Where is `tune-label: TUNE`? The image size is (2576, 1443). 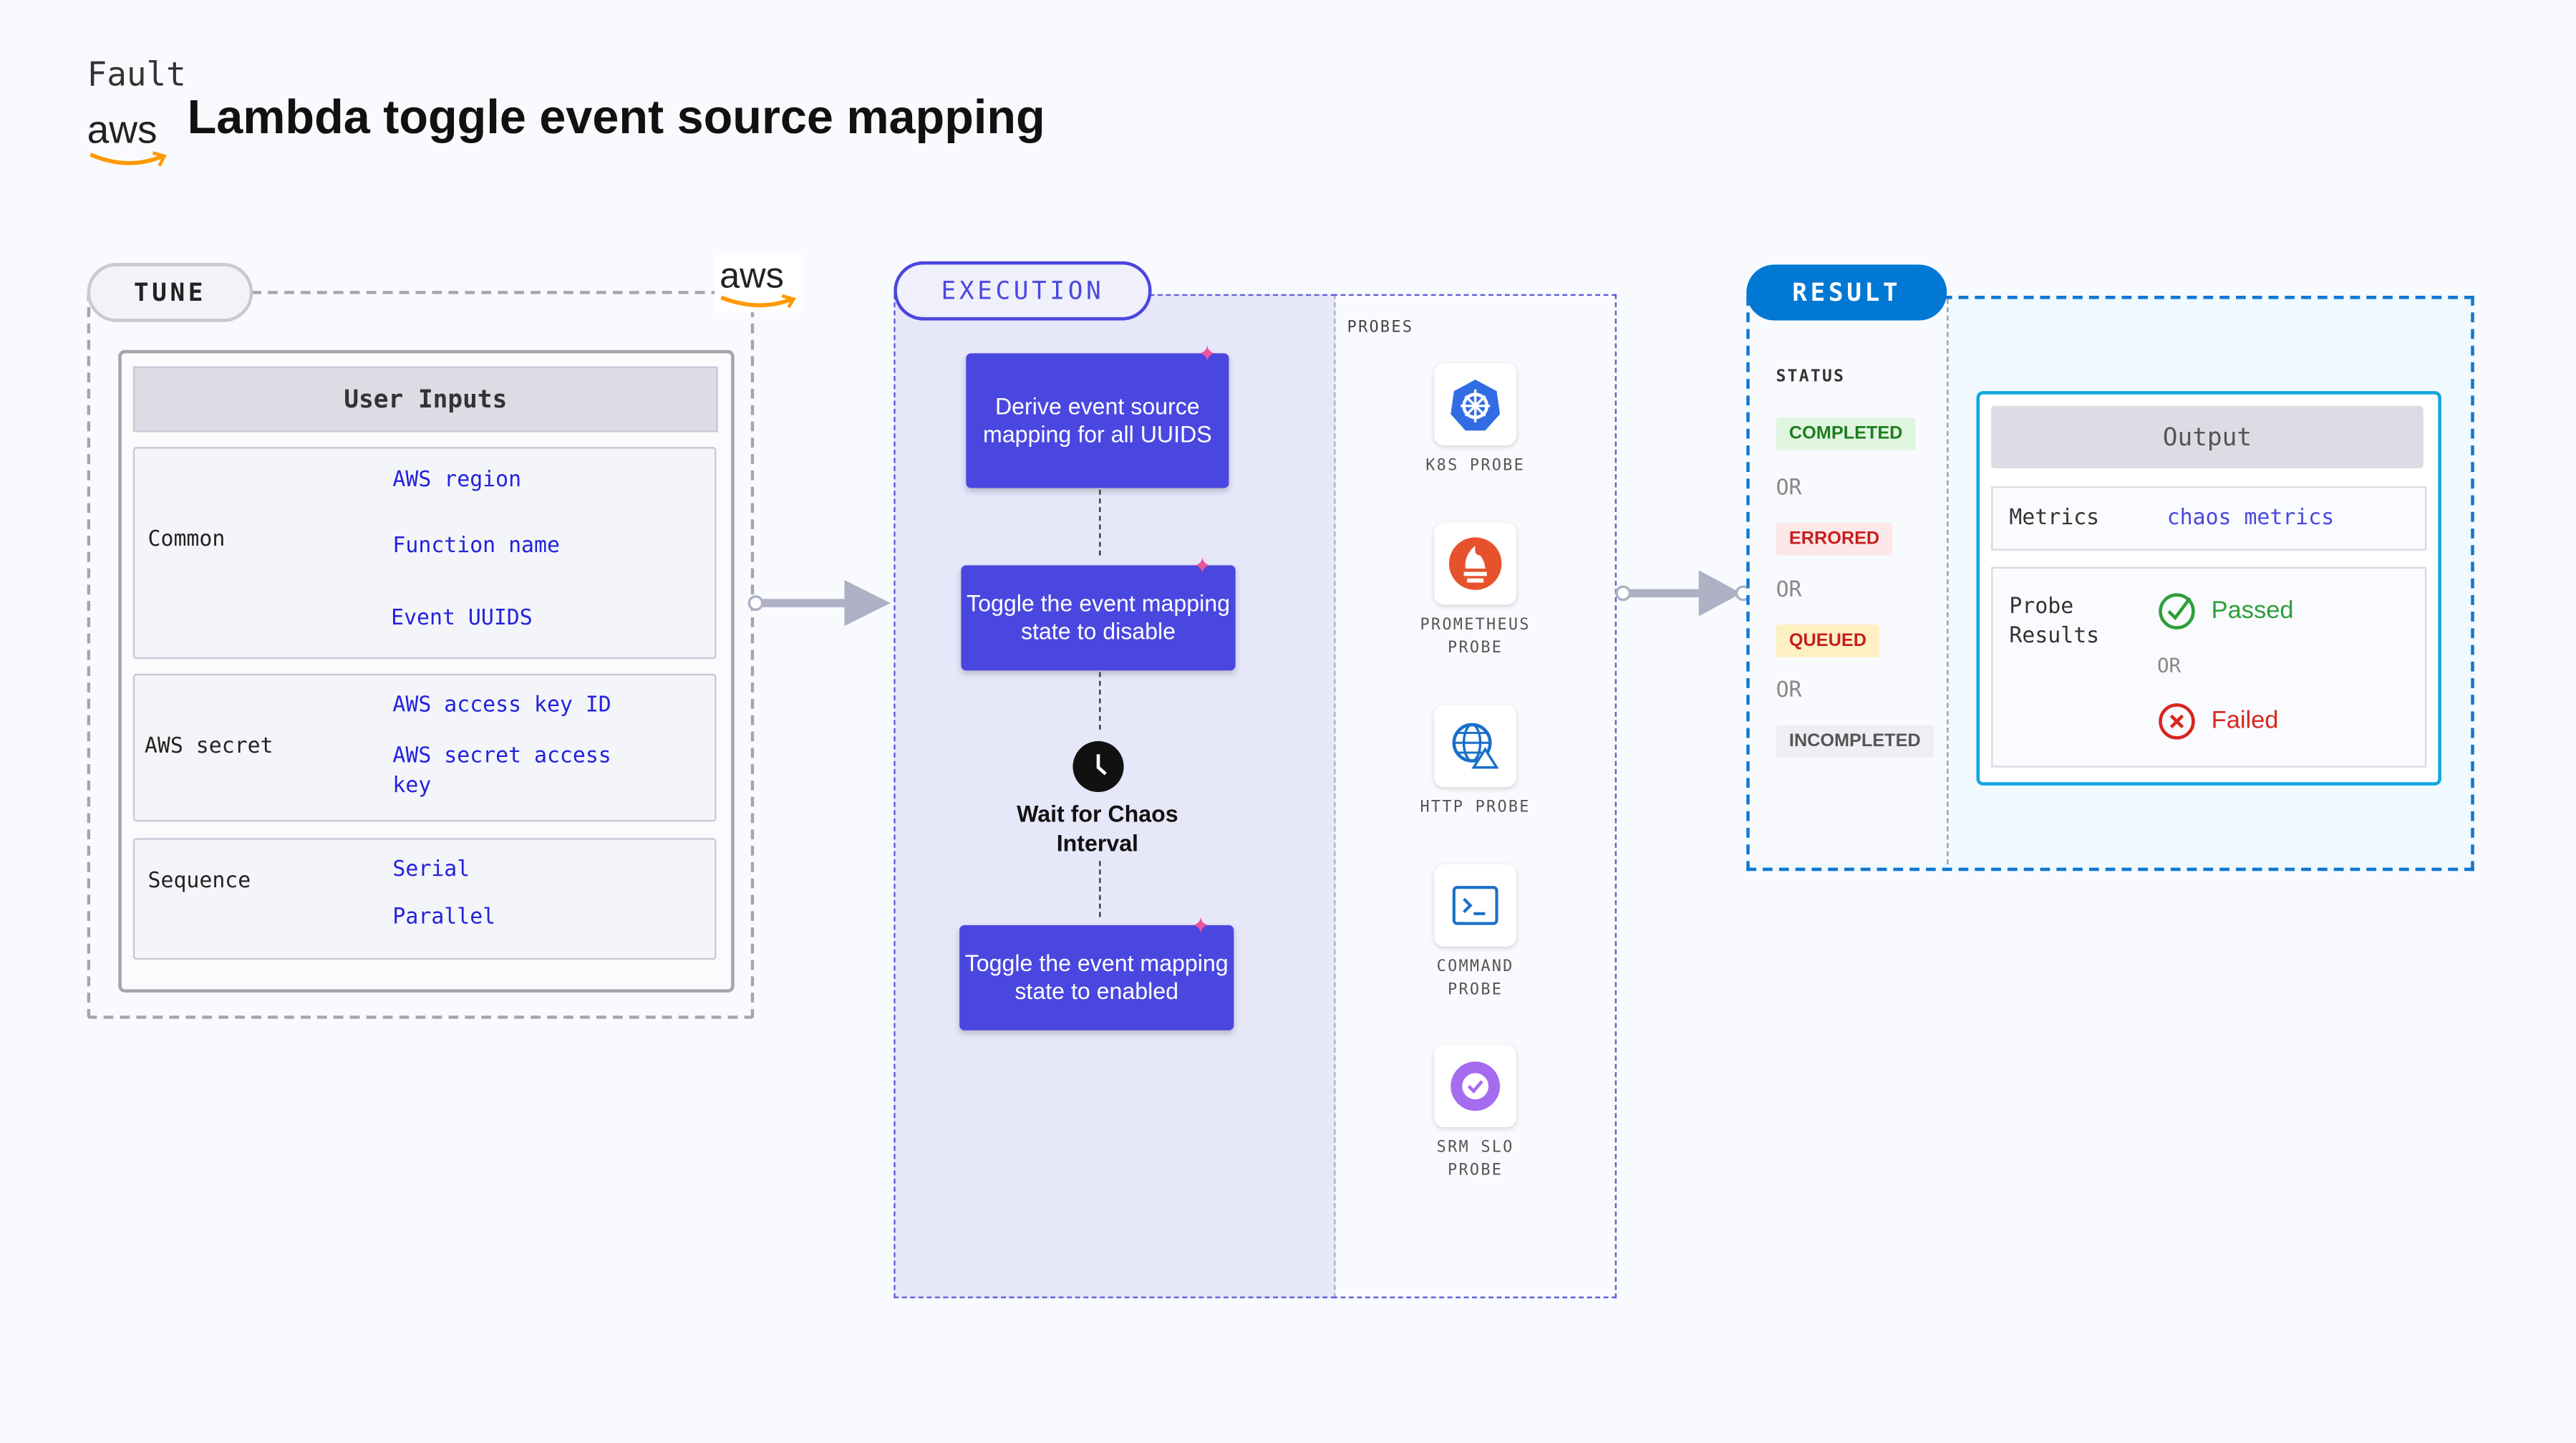
tune-label: TUNE is located at coordinates (170, 292).